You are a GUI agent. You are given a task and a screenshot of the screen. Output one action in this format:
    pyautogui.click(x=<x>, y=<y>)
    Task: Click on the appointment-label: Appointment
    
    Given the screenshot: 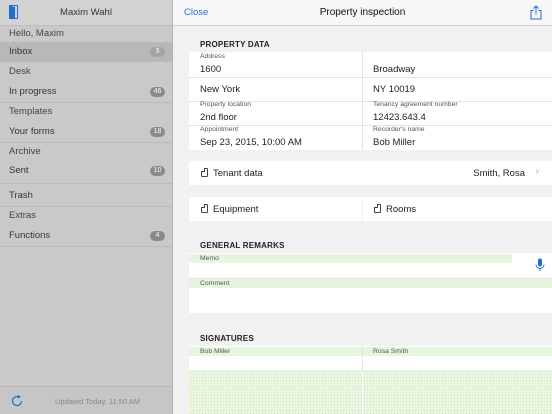 What is the action you would take?
    pyautogui.click(x=219, y=129)
    